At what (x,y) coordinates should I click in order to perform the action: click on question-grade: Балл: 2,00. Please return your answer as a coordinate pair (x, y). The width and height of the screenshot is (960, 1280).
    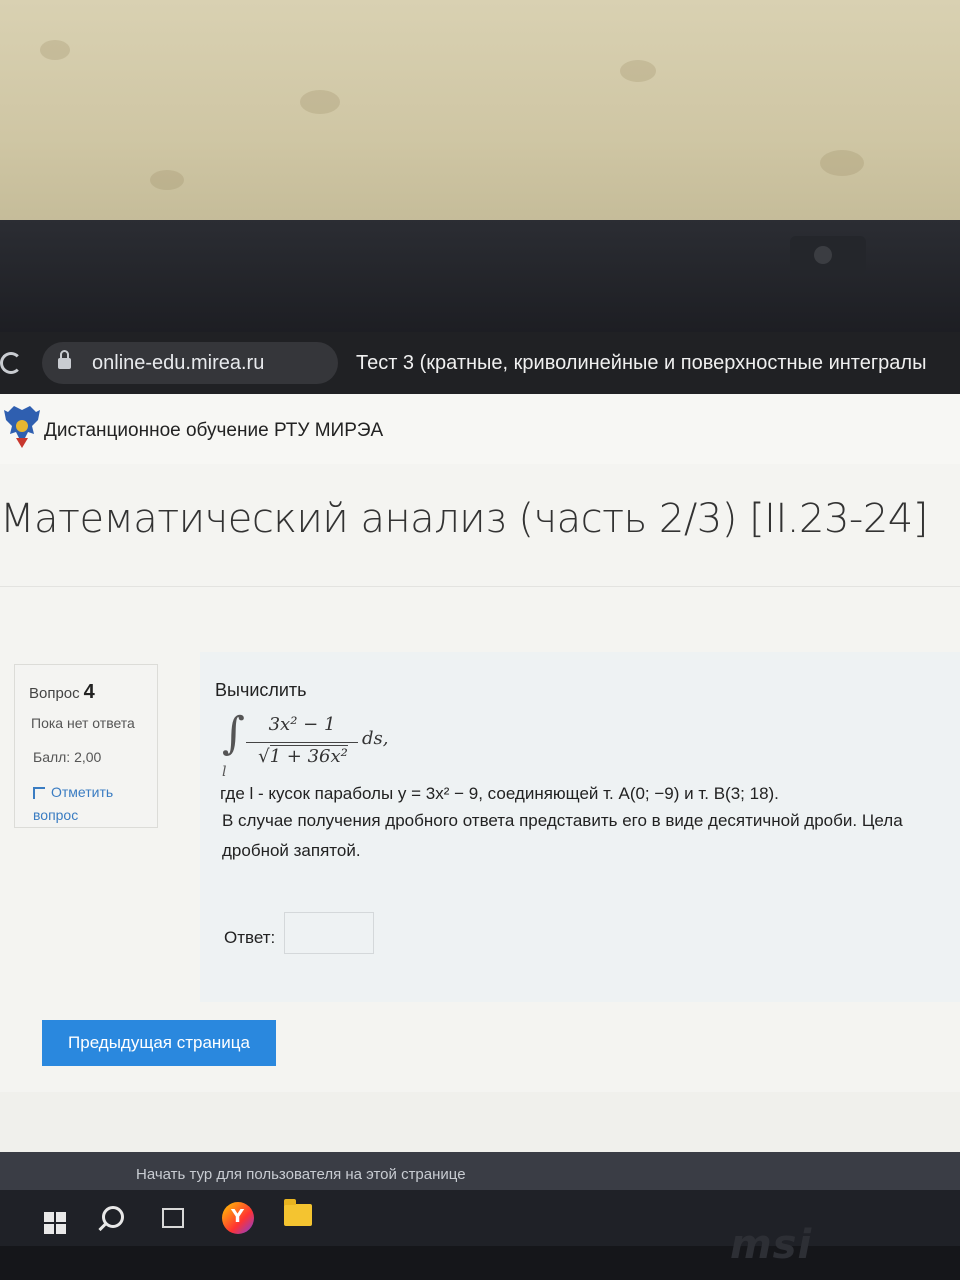
    Looking at the image, I should click on (67, 757).